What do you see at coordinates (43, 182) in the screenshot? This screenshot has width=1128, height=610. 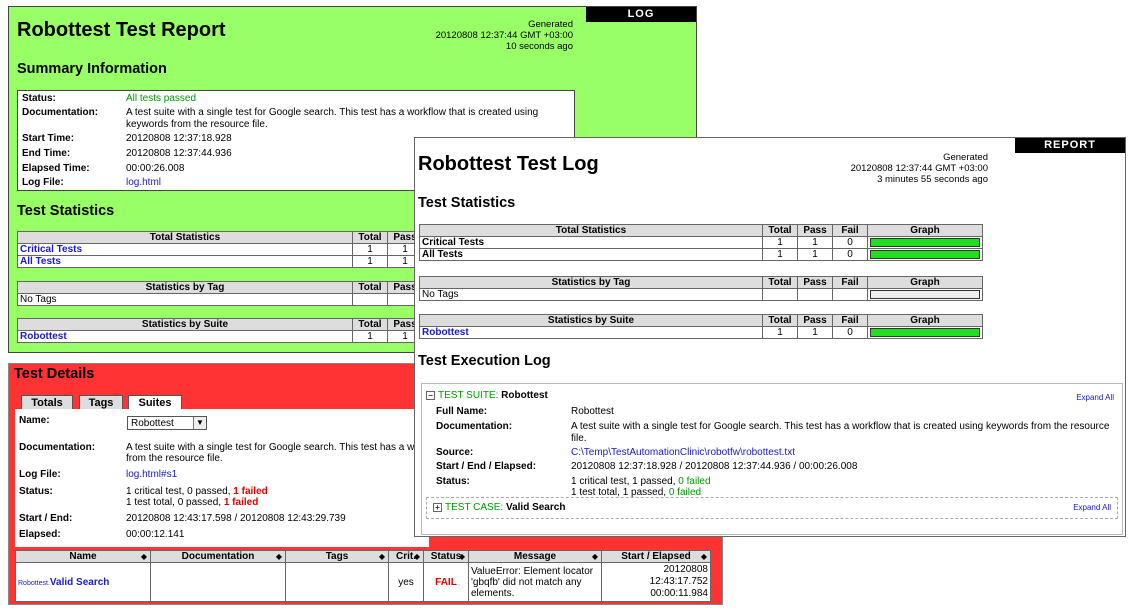 I see `log-file-label: Log File:` at bounding box center [43, 182].